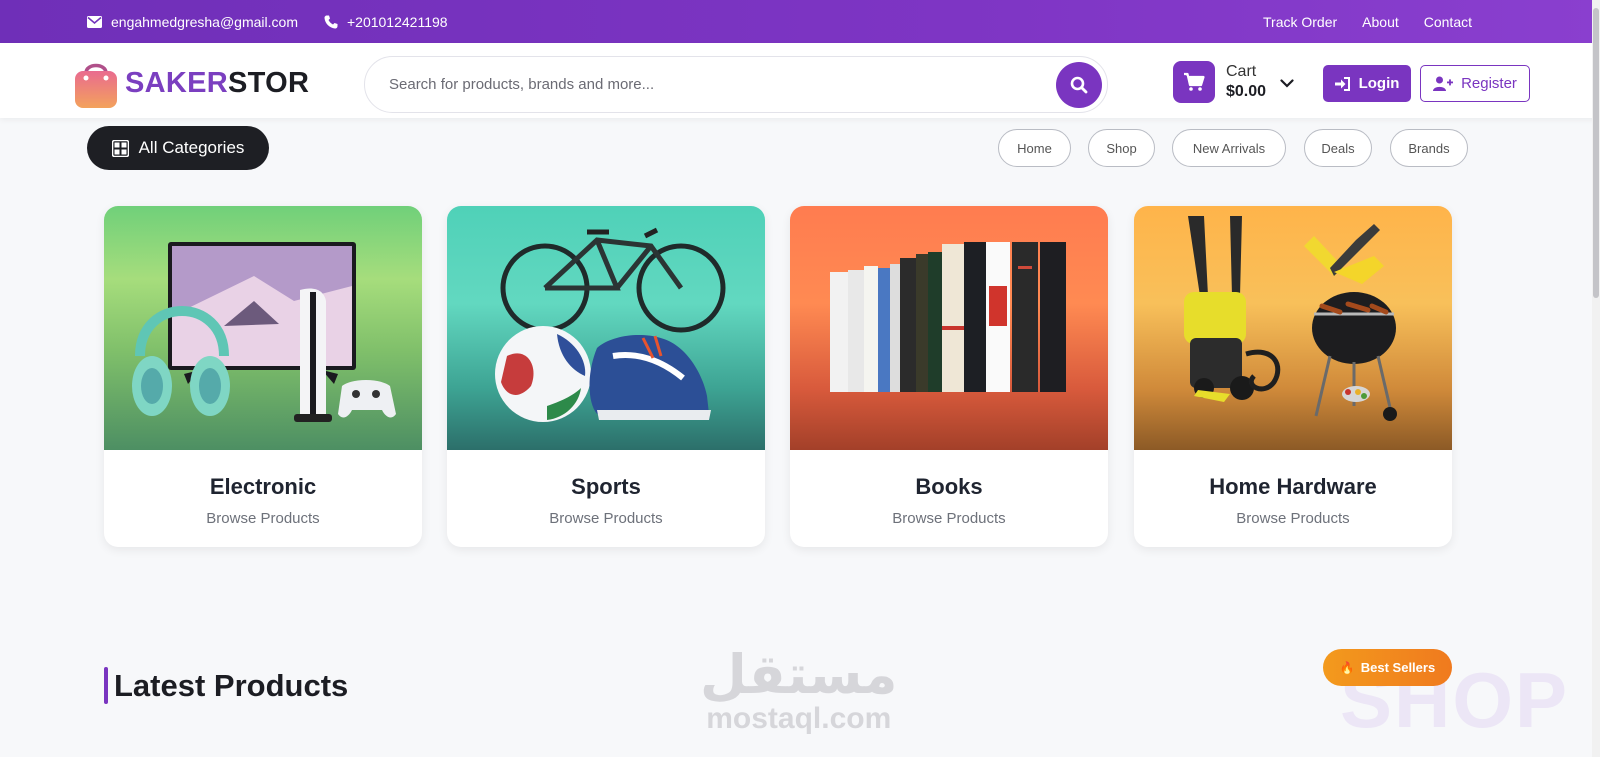  I want to click on category-title: Home Hardware, so click(1293, 486).